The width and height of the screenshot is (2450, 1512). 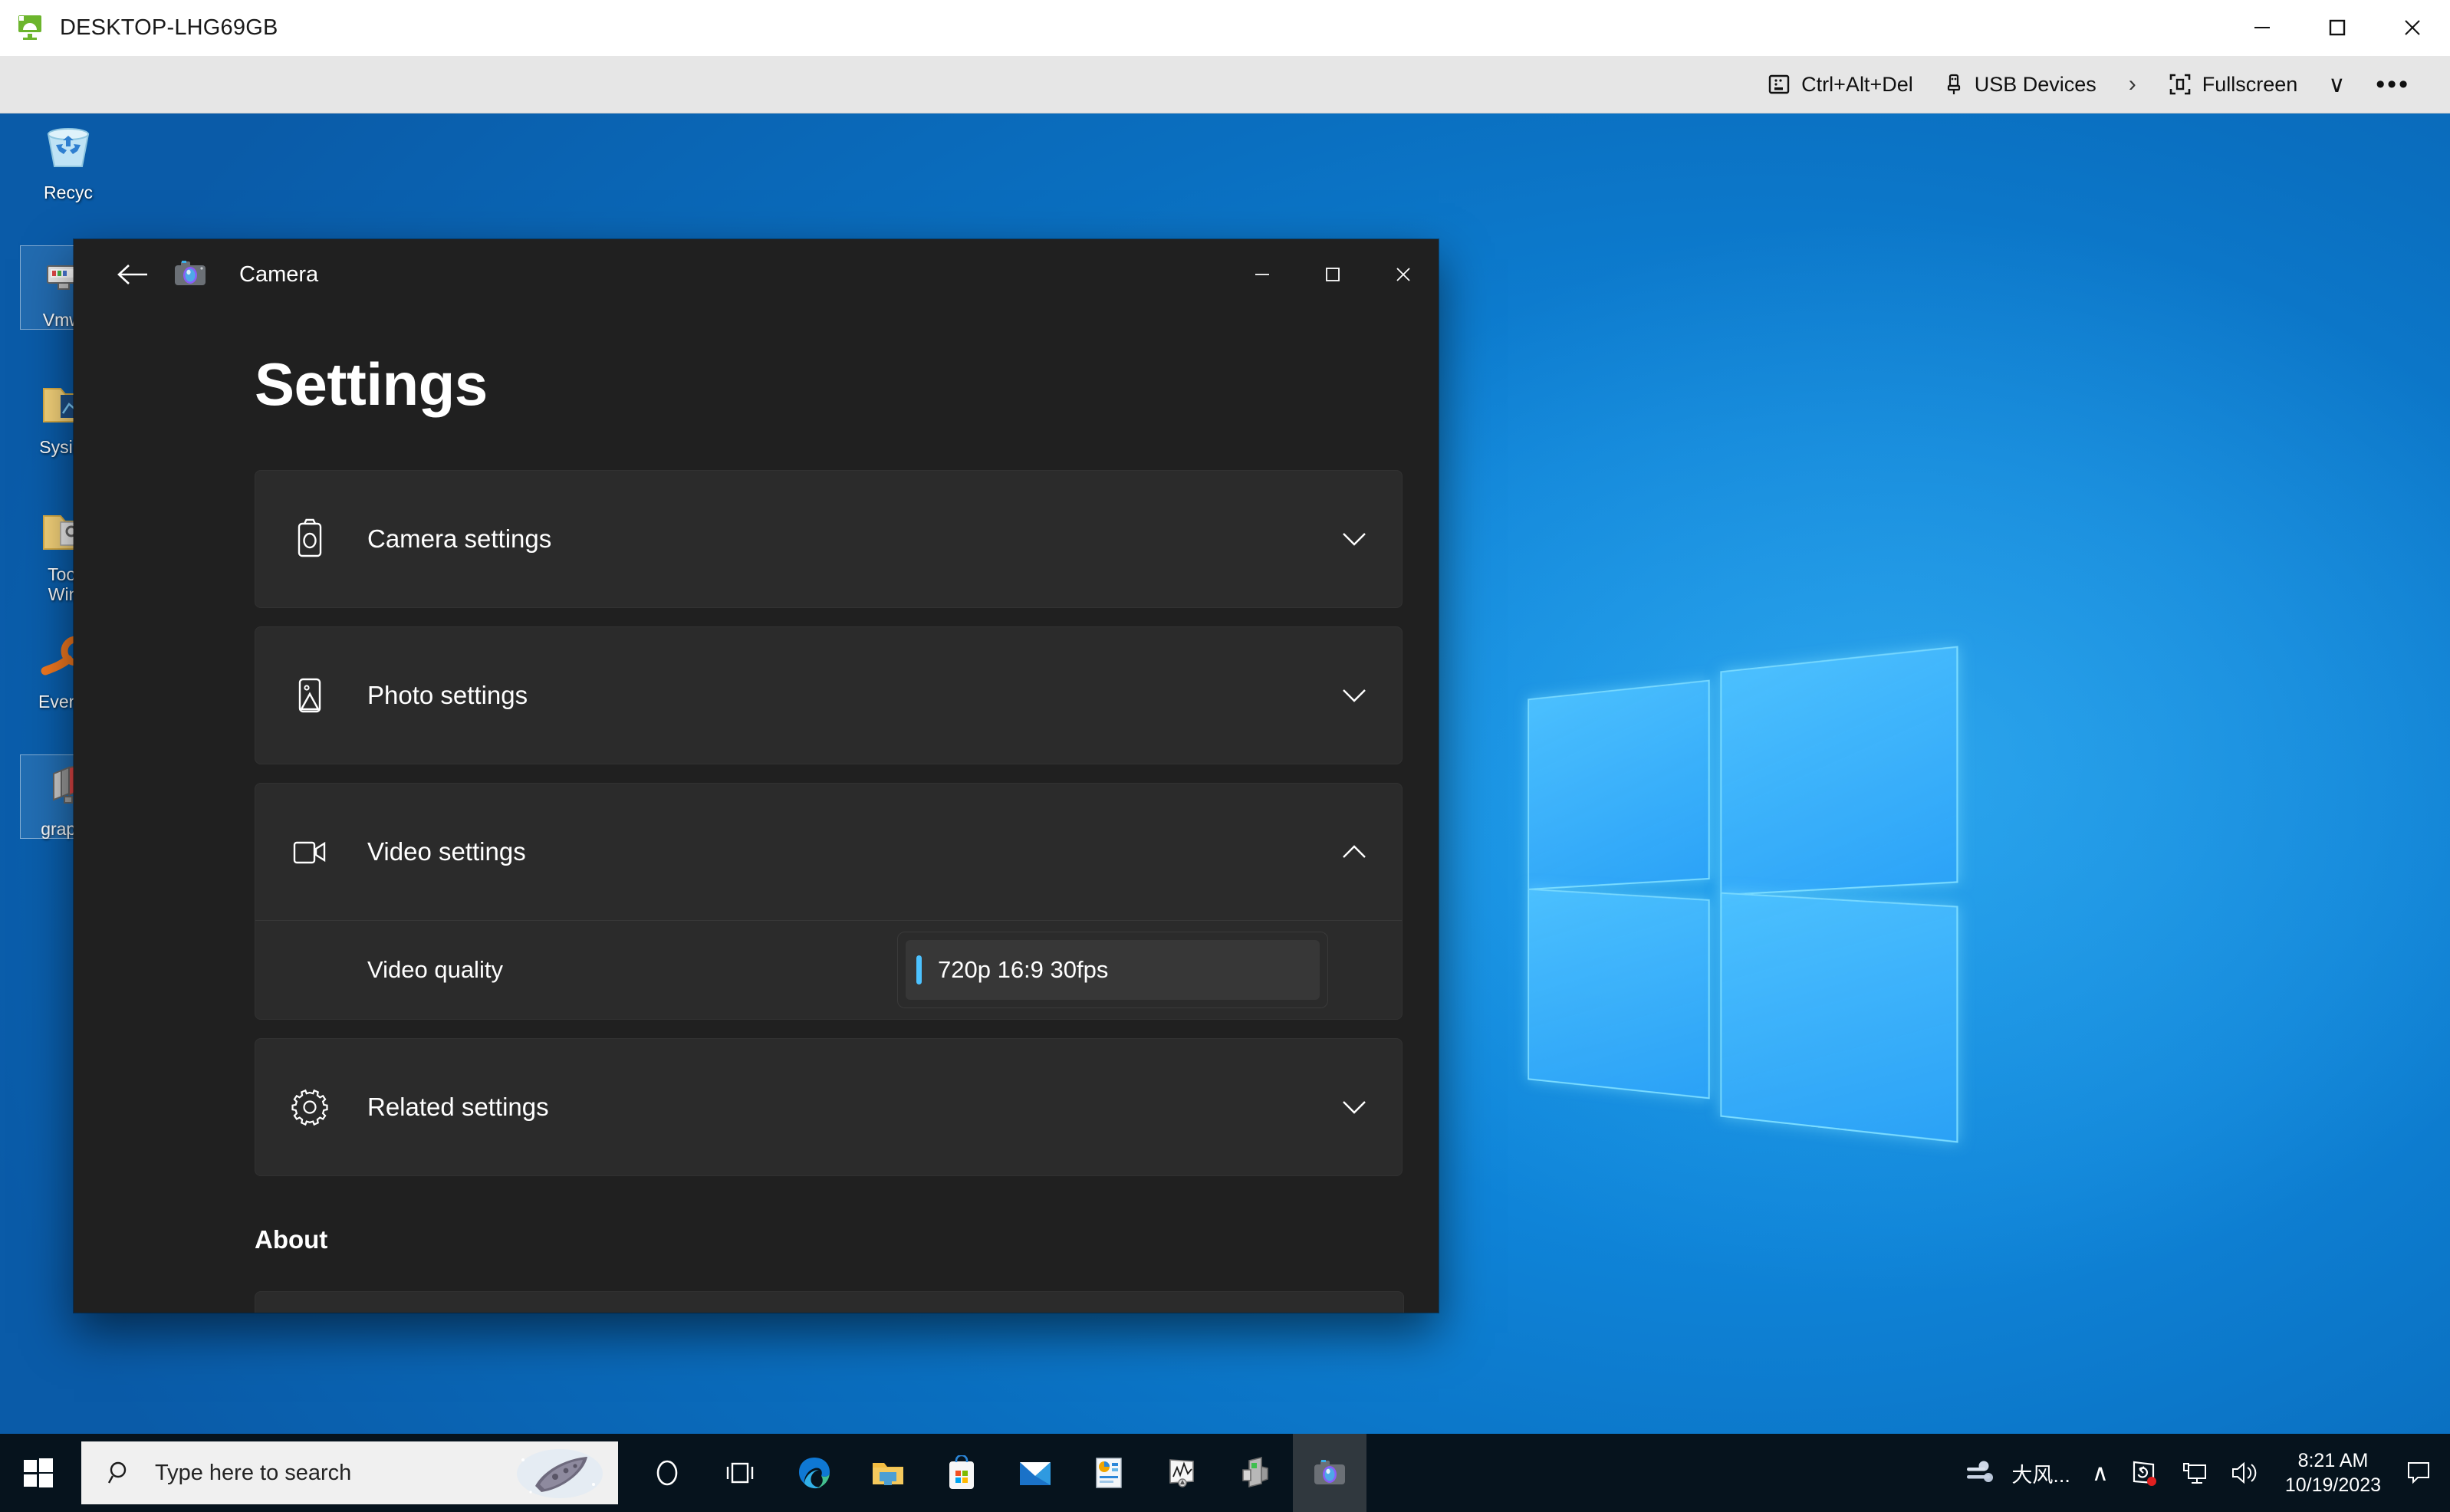 What do you see at coordinates (1329, 1473) in the screenshot?
I see `camera-taskbar-icon` at bounding box center [1329, 1473].